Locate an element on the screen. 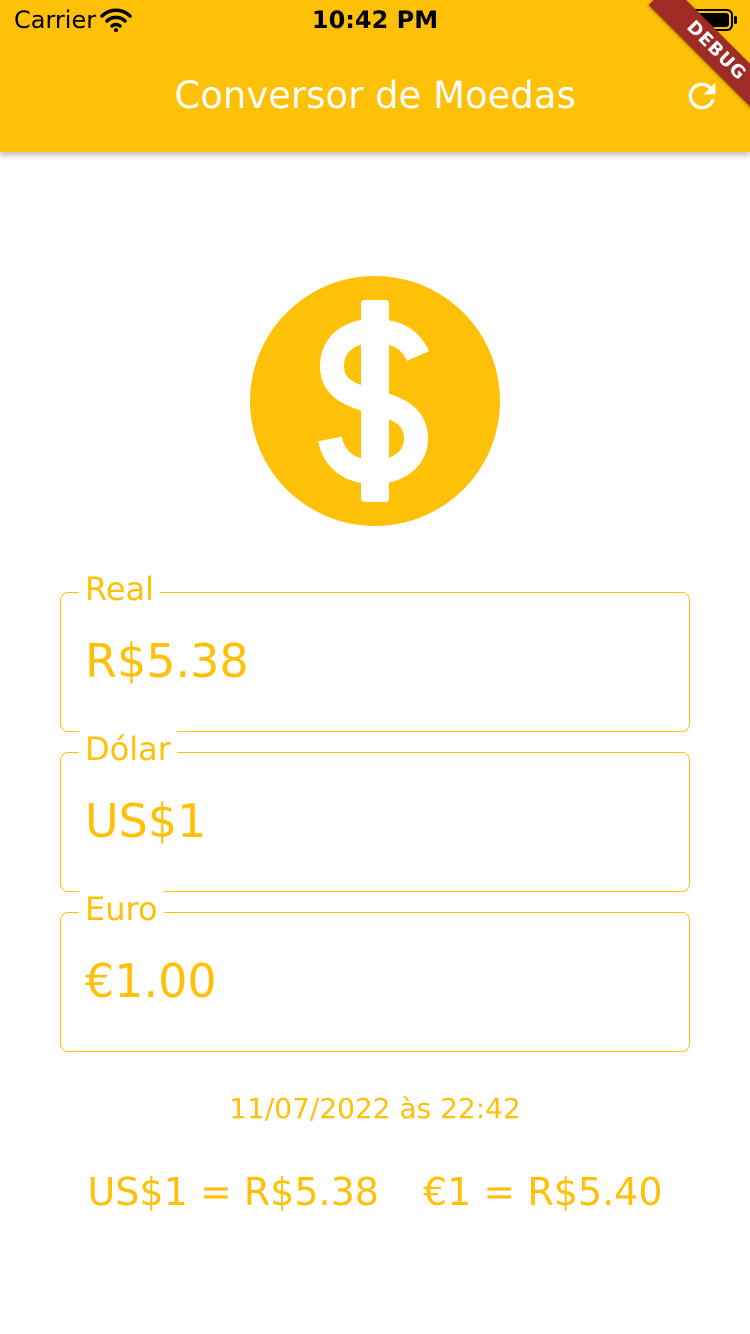 The height and width of the screenshot is (1334, 750). exchange-rates: US$1 = R$5.38 €1 = R$5.40 is located at coordinates (375, 1192).